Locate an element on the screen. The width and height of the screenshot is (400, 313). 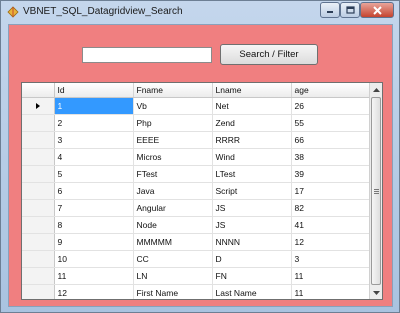
table-row: 3 EEEE RRRR 66 is located at coordinates (196, 140).